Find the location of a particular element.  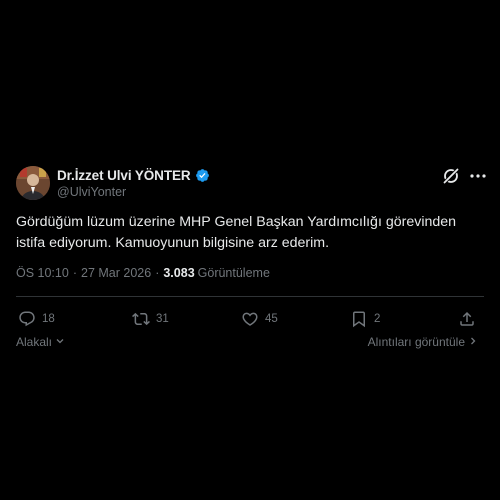

bookmark-button: 2 is located at coordinates (365, 319).